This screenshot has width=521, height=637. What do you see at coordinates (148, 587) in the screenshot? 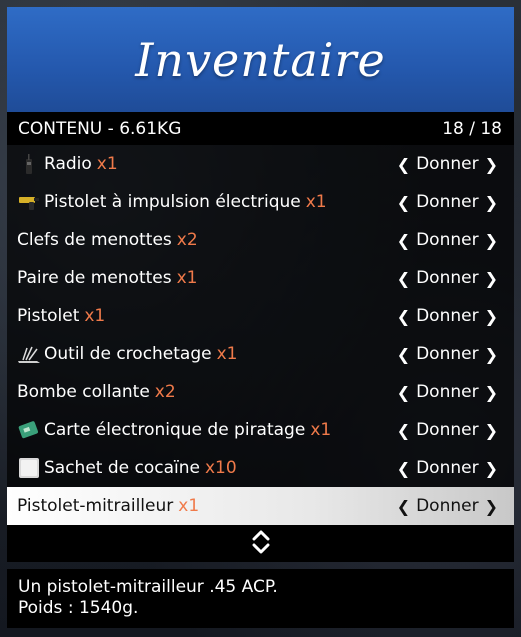
I see `item-description: Un pistolet-mitrailleur .45 ACP.` at bounding box center [148, 587].